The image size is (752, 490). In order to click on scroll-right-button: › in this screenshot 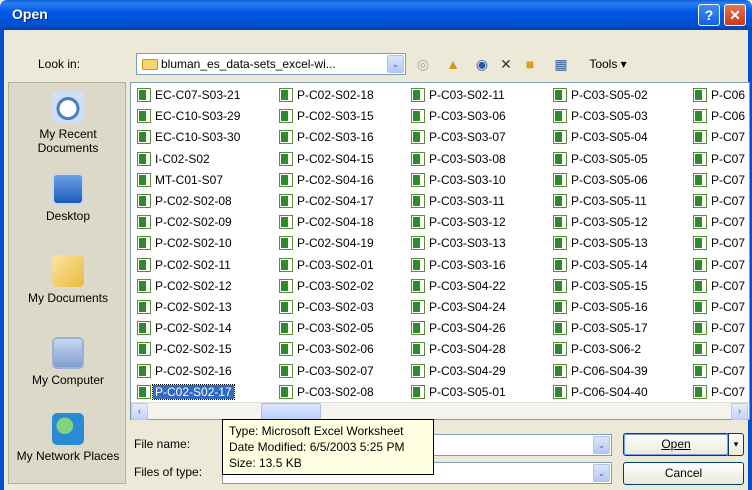, I will do `click(739, 411)`.